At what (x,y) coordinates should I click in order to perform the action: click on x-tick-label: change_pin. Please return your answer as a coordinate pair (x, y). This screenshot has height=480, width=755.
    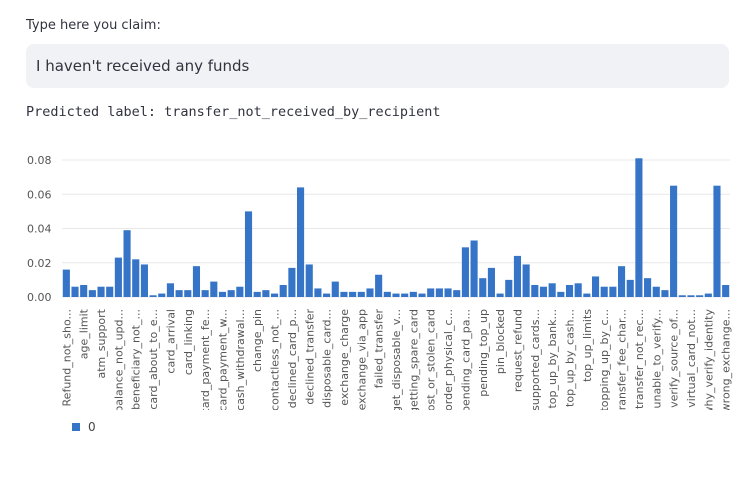
    Looking at the image, I should click on (257, 340).